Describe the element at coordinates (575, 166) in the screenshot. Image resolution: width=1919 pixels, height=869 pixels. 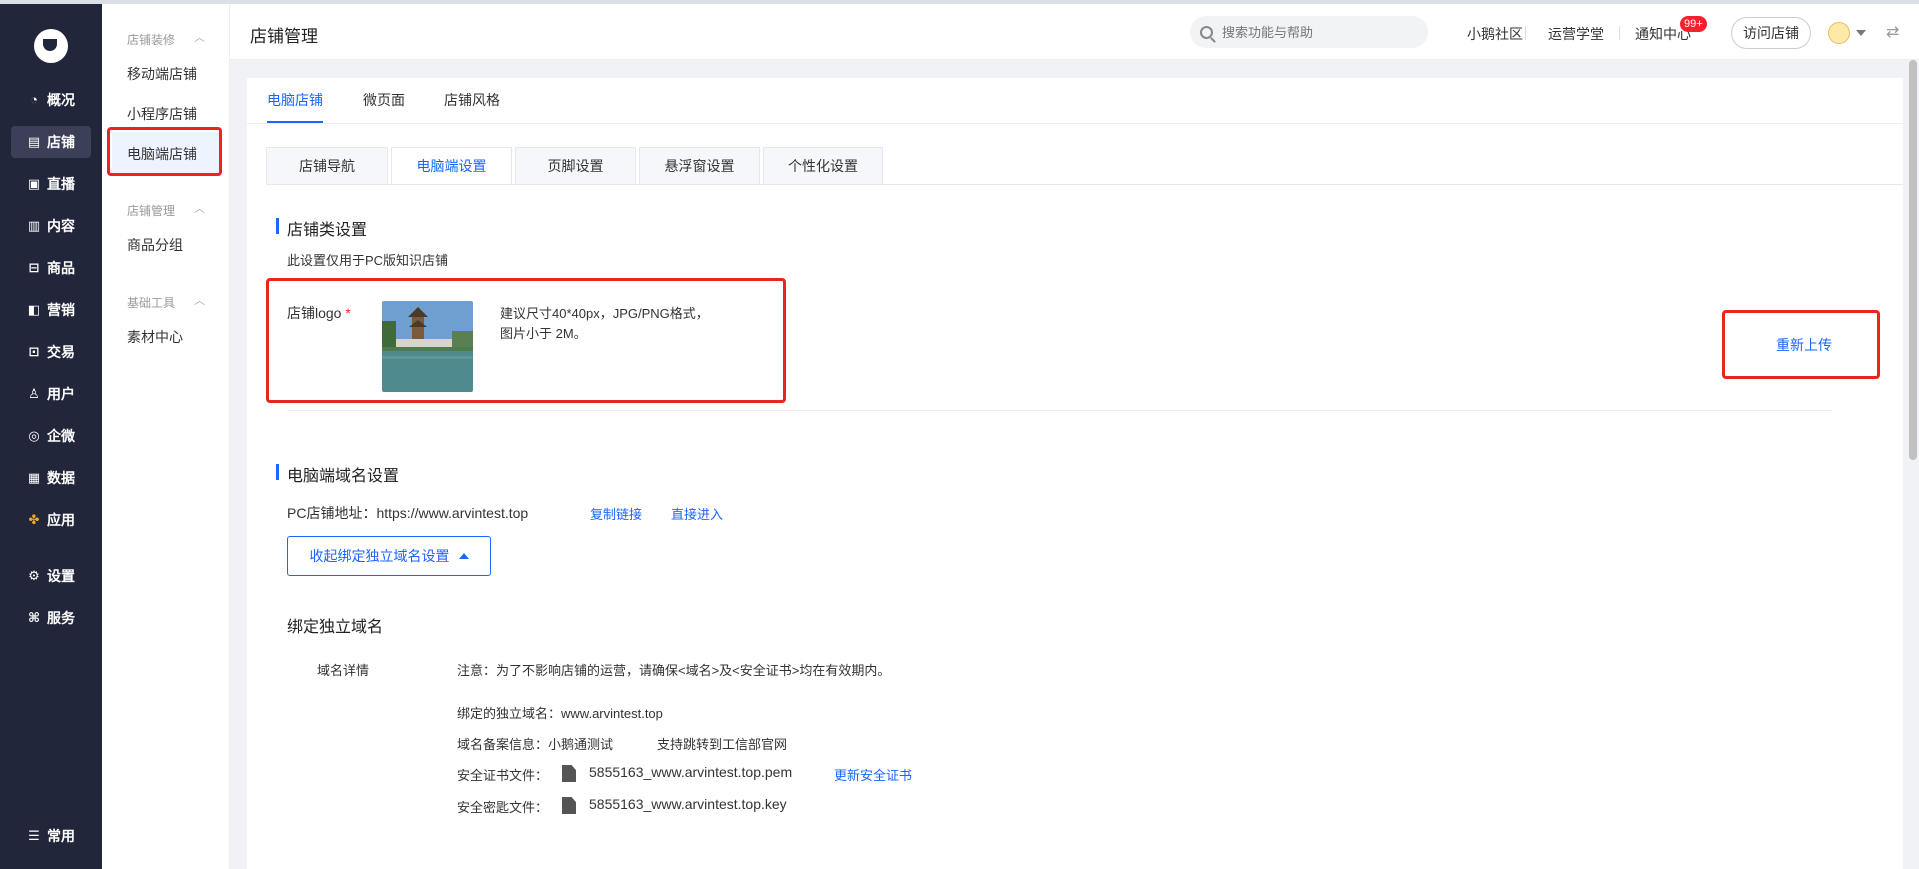
I see `tab-footer-settings: 页脚设置` at that location.